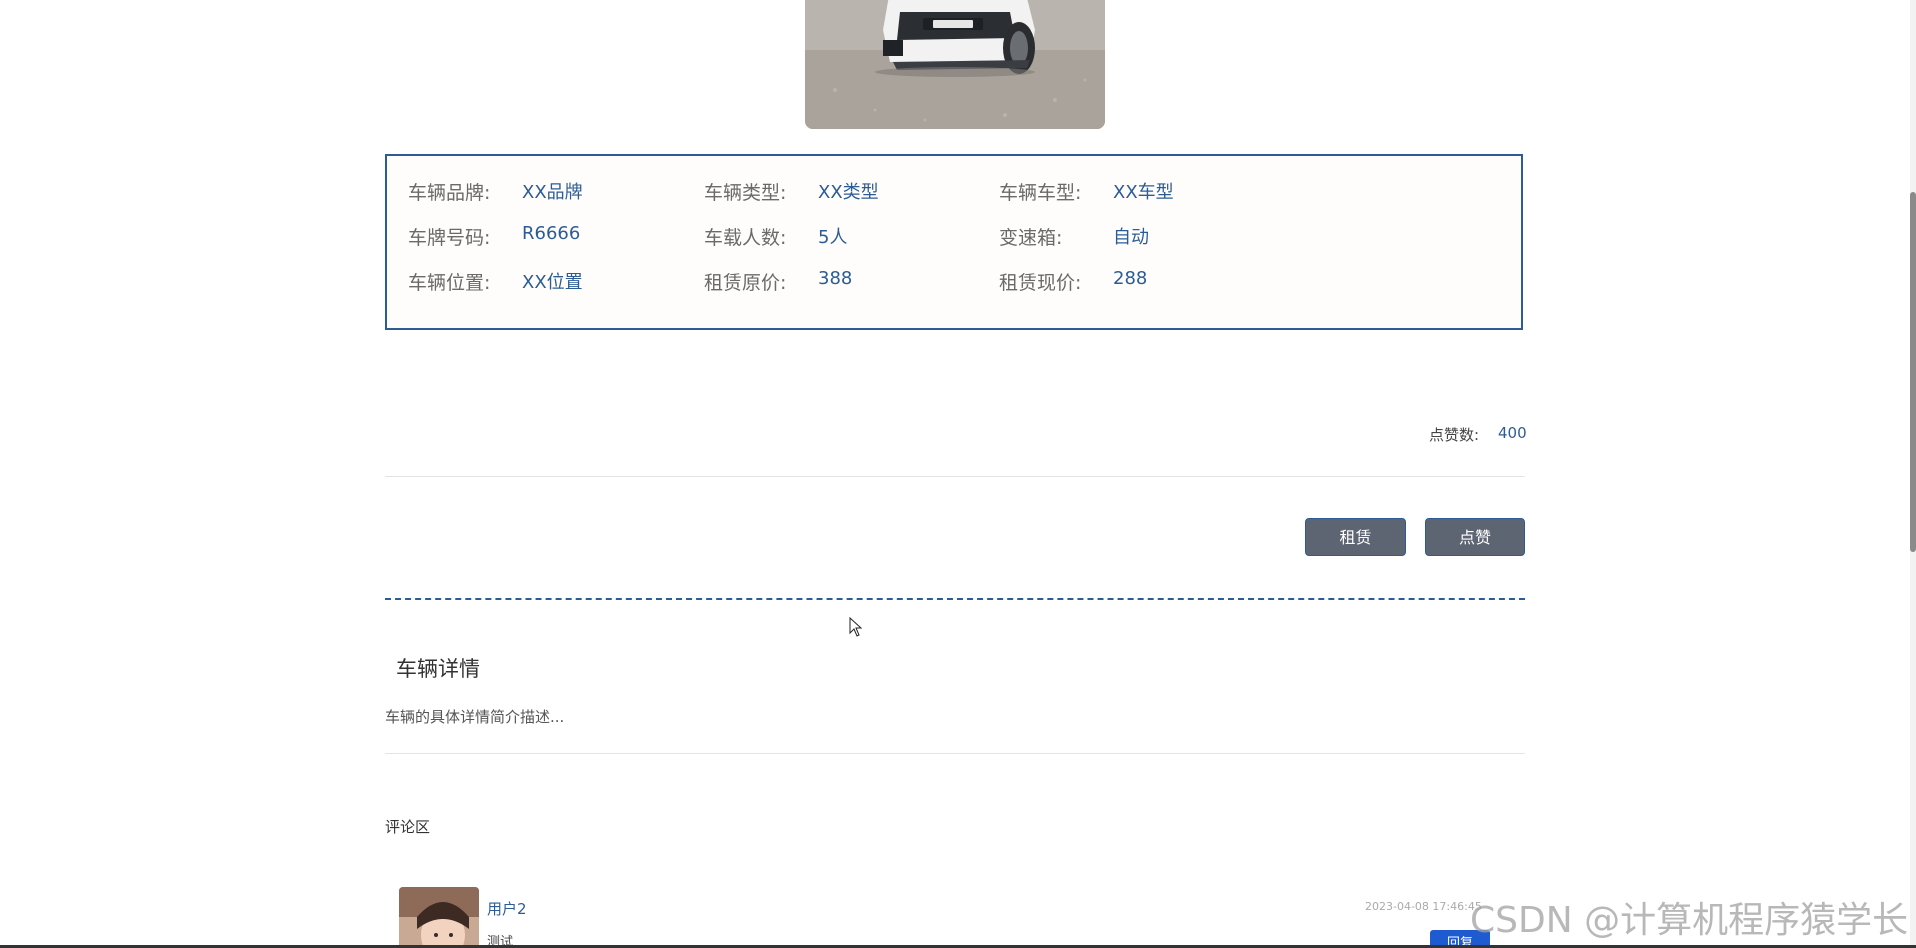  I want to click on avatar, so click(439, 917).